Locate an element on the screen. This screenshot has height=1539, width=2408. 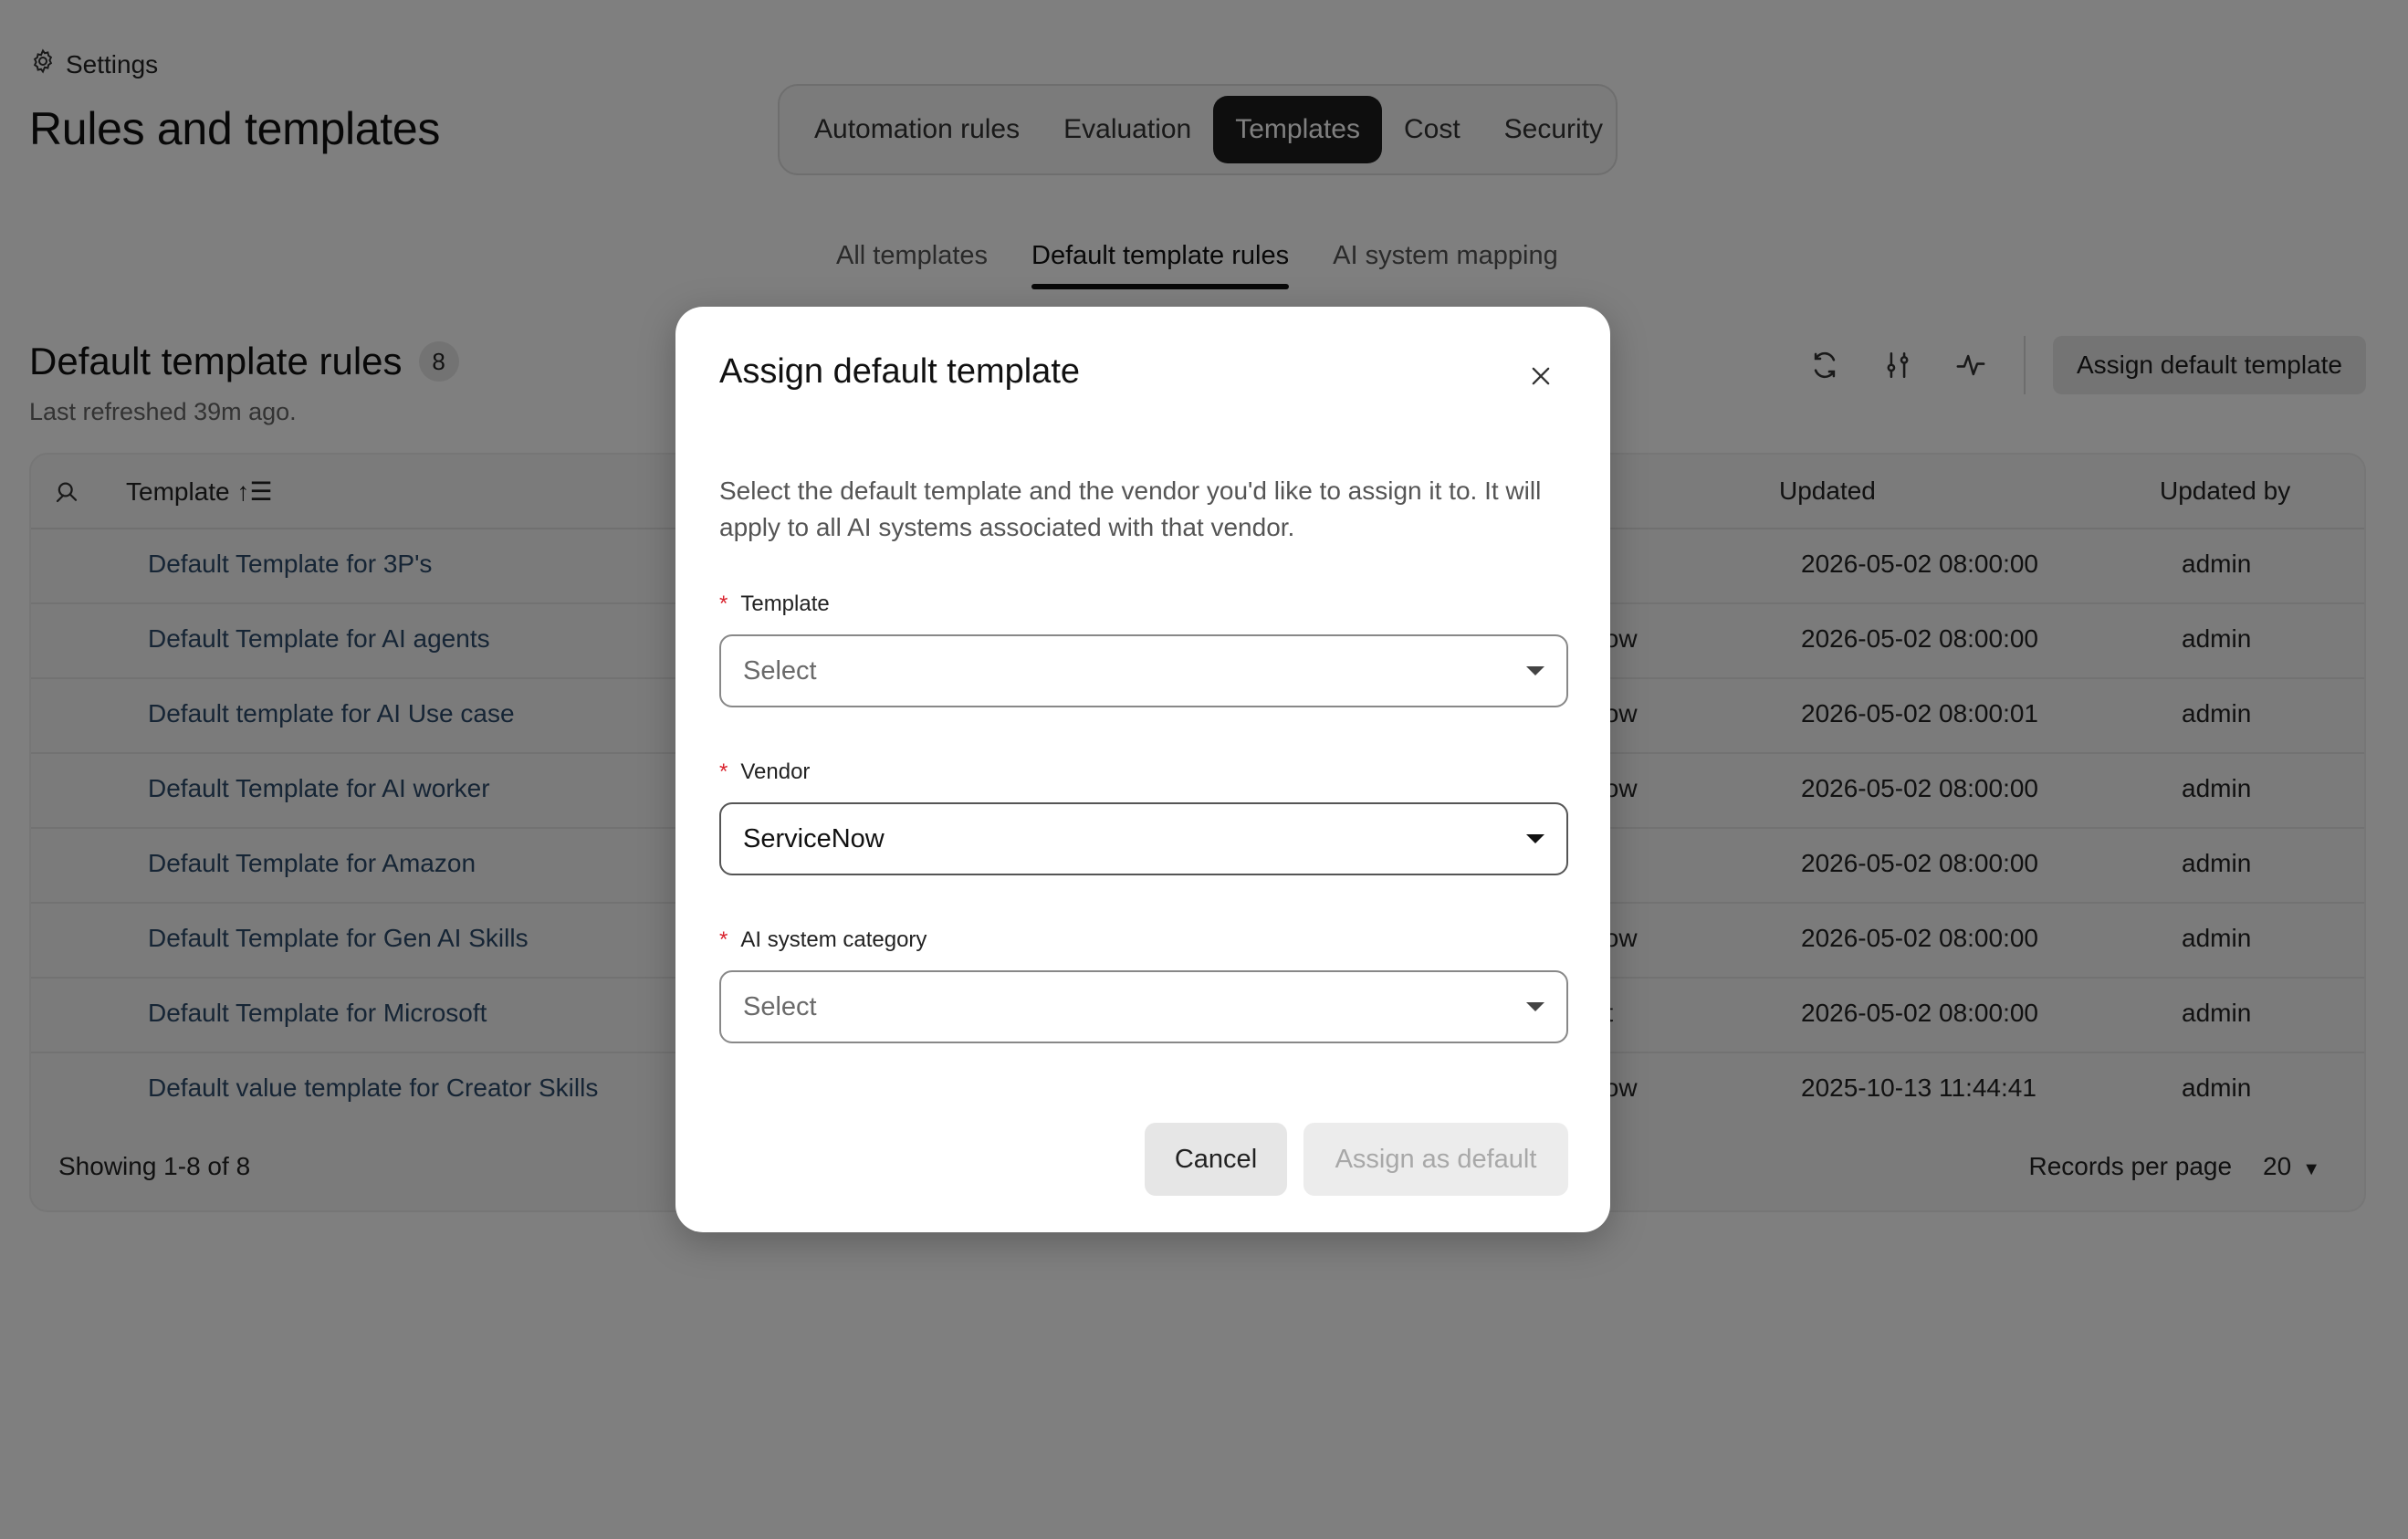
template-field-label: * Template is located at coordinates (774, 604).